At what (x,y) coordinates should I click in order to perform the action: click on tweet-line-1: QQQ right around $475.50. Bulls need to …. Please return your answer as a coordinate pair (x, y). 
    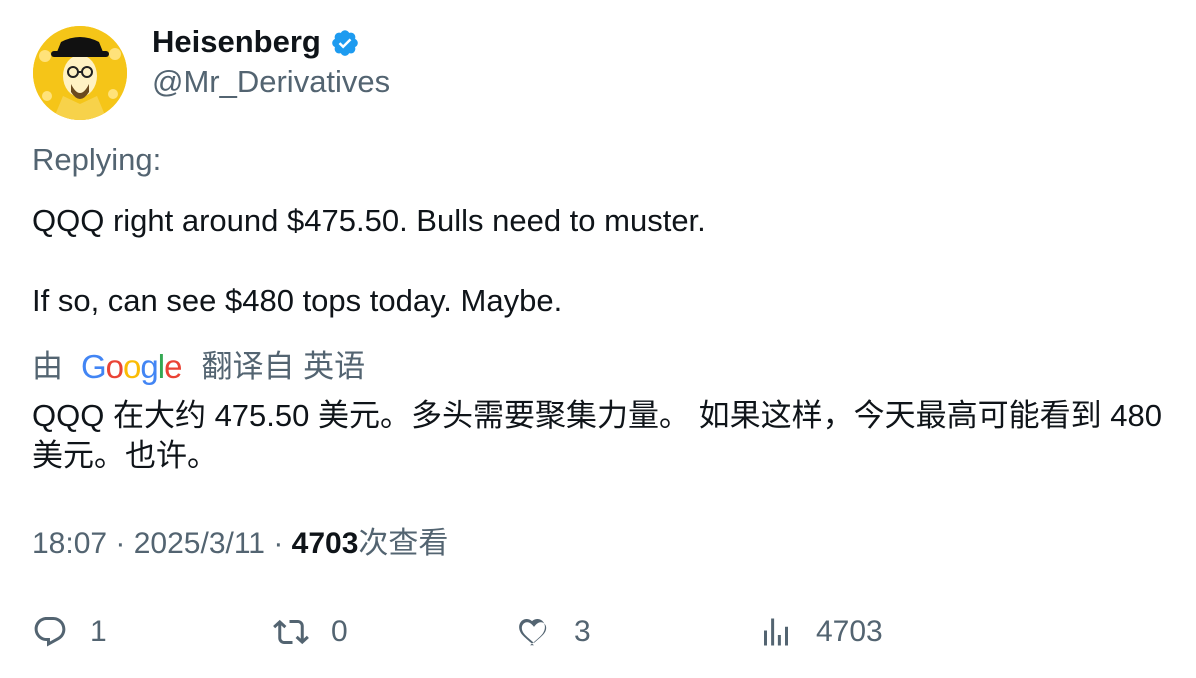
    Looking at the image, I should click on (369, 220).